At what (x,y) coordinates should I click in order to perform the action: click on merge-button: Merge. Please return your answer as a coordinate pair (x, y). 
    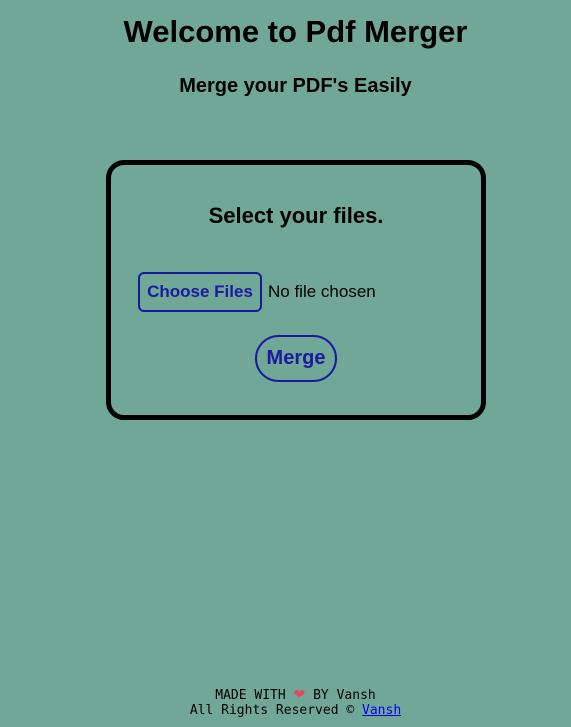
    Looking at the image, I should click on (296, 358).